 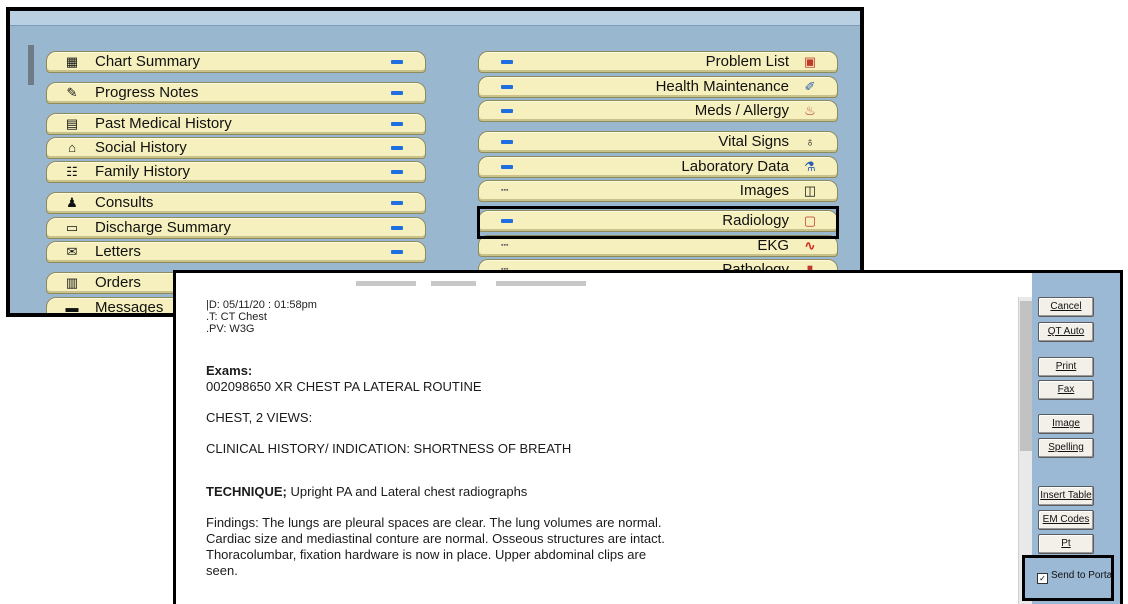 I want to click on problem-list-icon: ▣, so click(x=810, y=61).